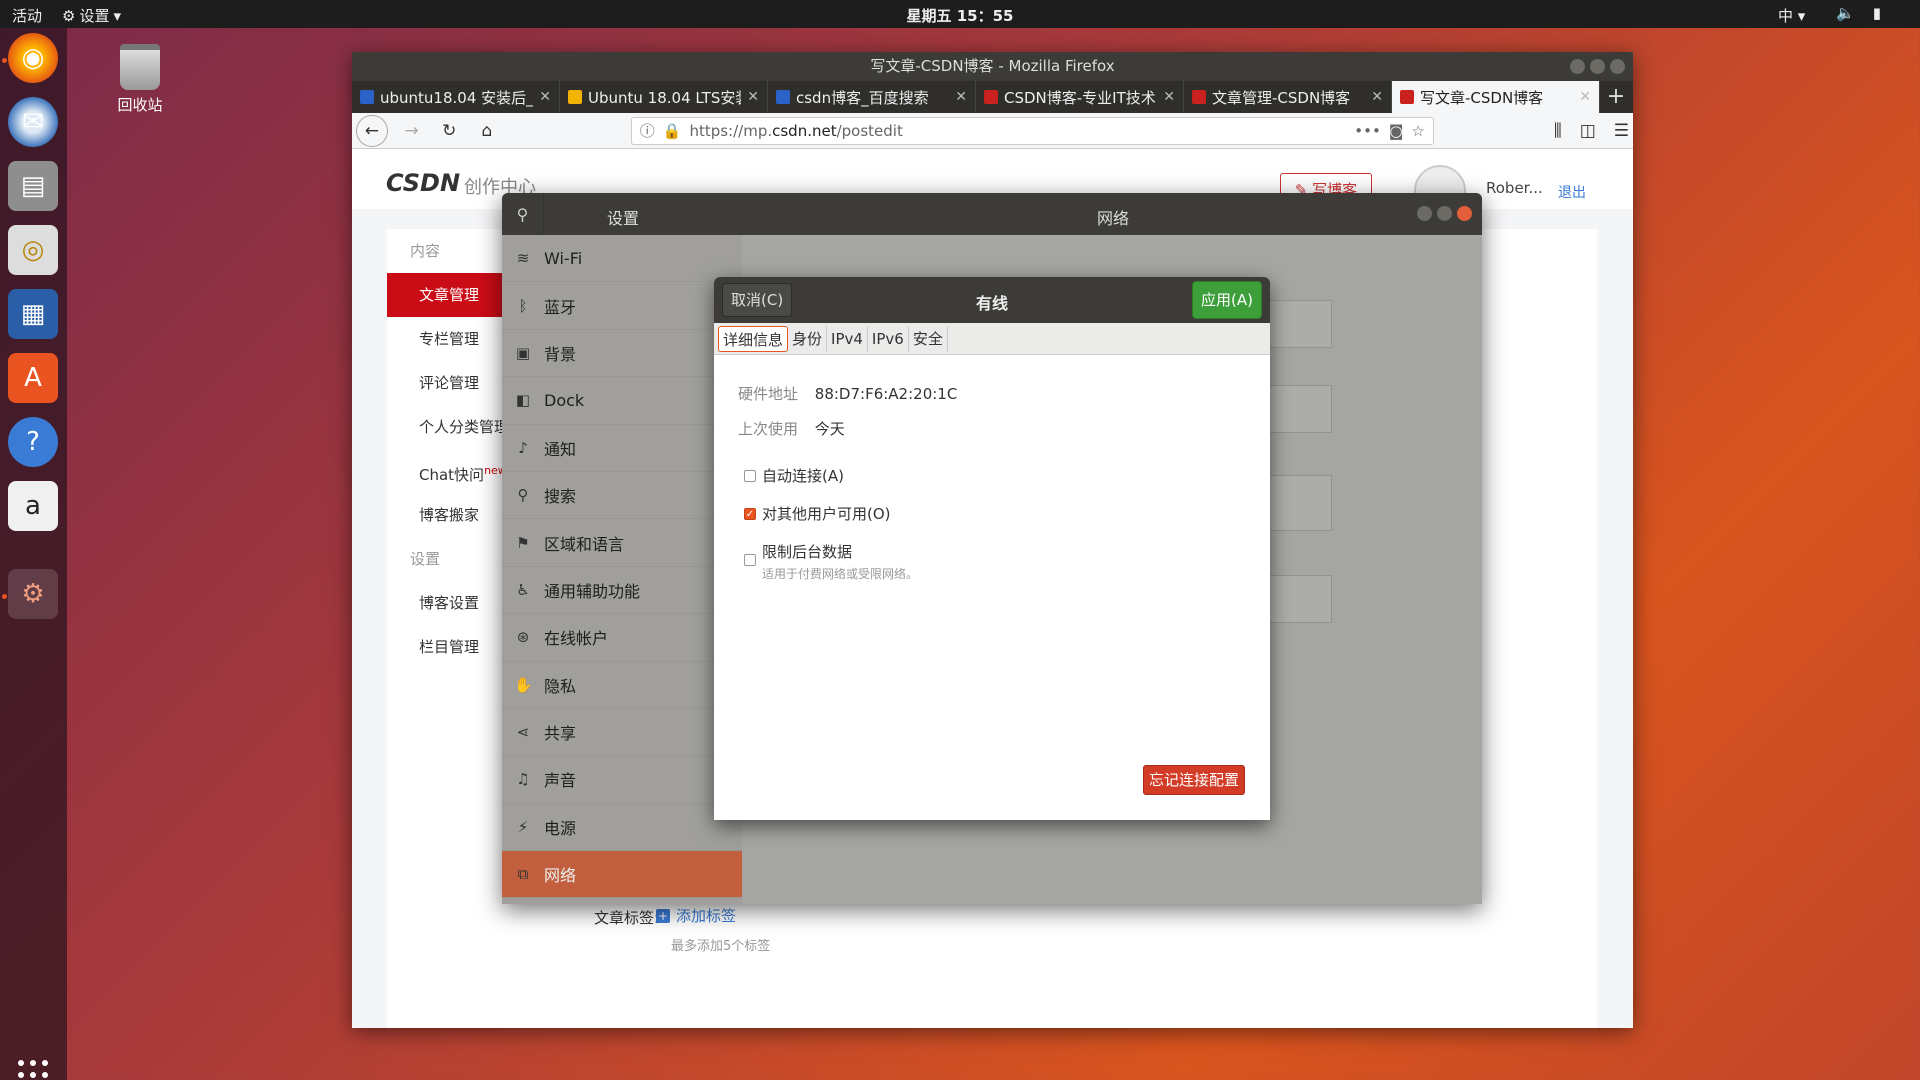 The height and width of the screenshot is (1080, 1920). I want to click on browser-tab: Ubuntu 18.04 LTS安装 ✕, so click(664, 97).